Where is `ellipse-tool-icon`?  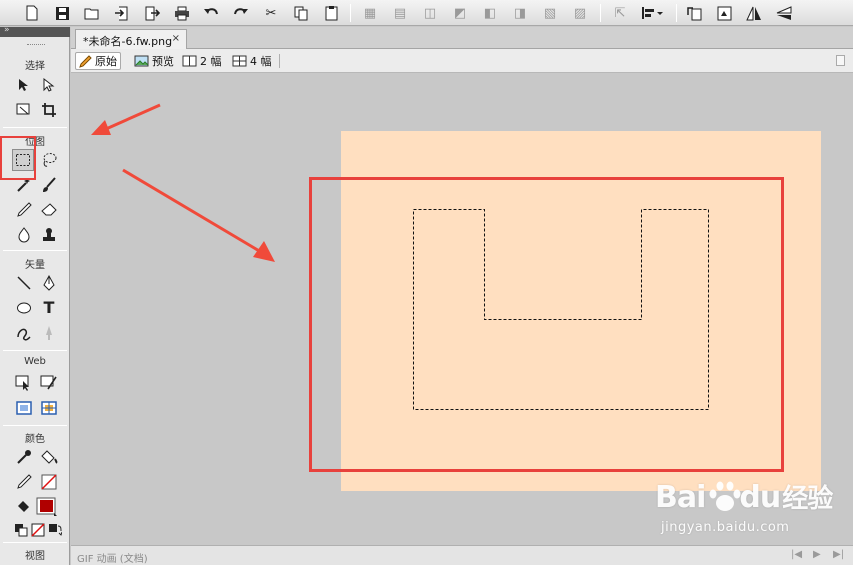 ellipse-tool-icon is located at coordinates (24, 308).